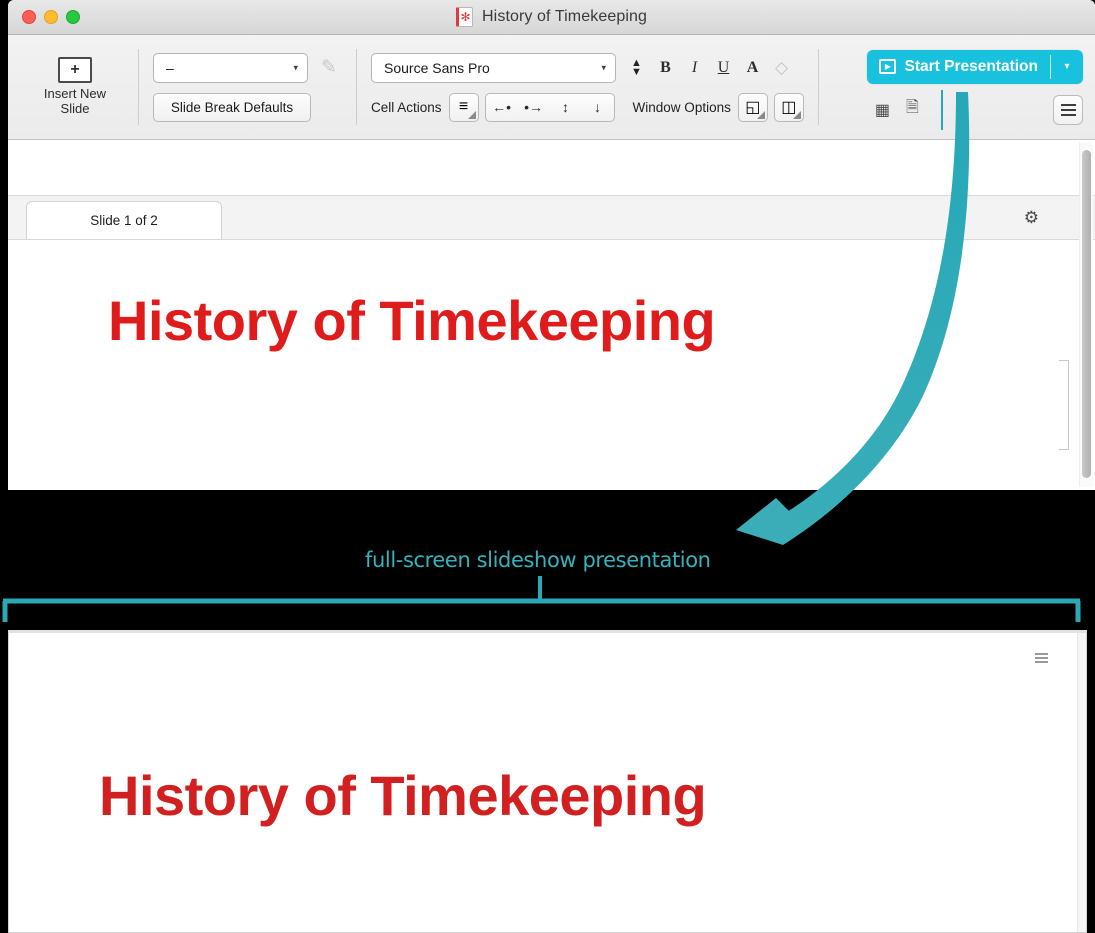  I want to click on clear-formatting-icon: ◇, so click(781, 68).